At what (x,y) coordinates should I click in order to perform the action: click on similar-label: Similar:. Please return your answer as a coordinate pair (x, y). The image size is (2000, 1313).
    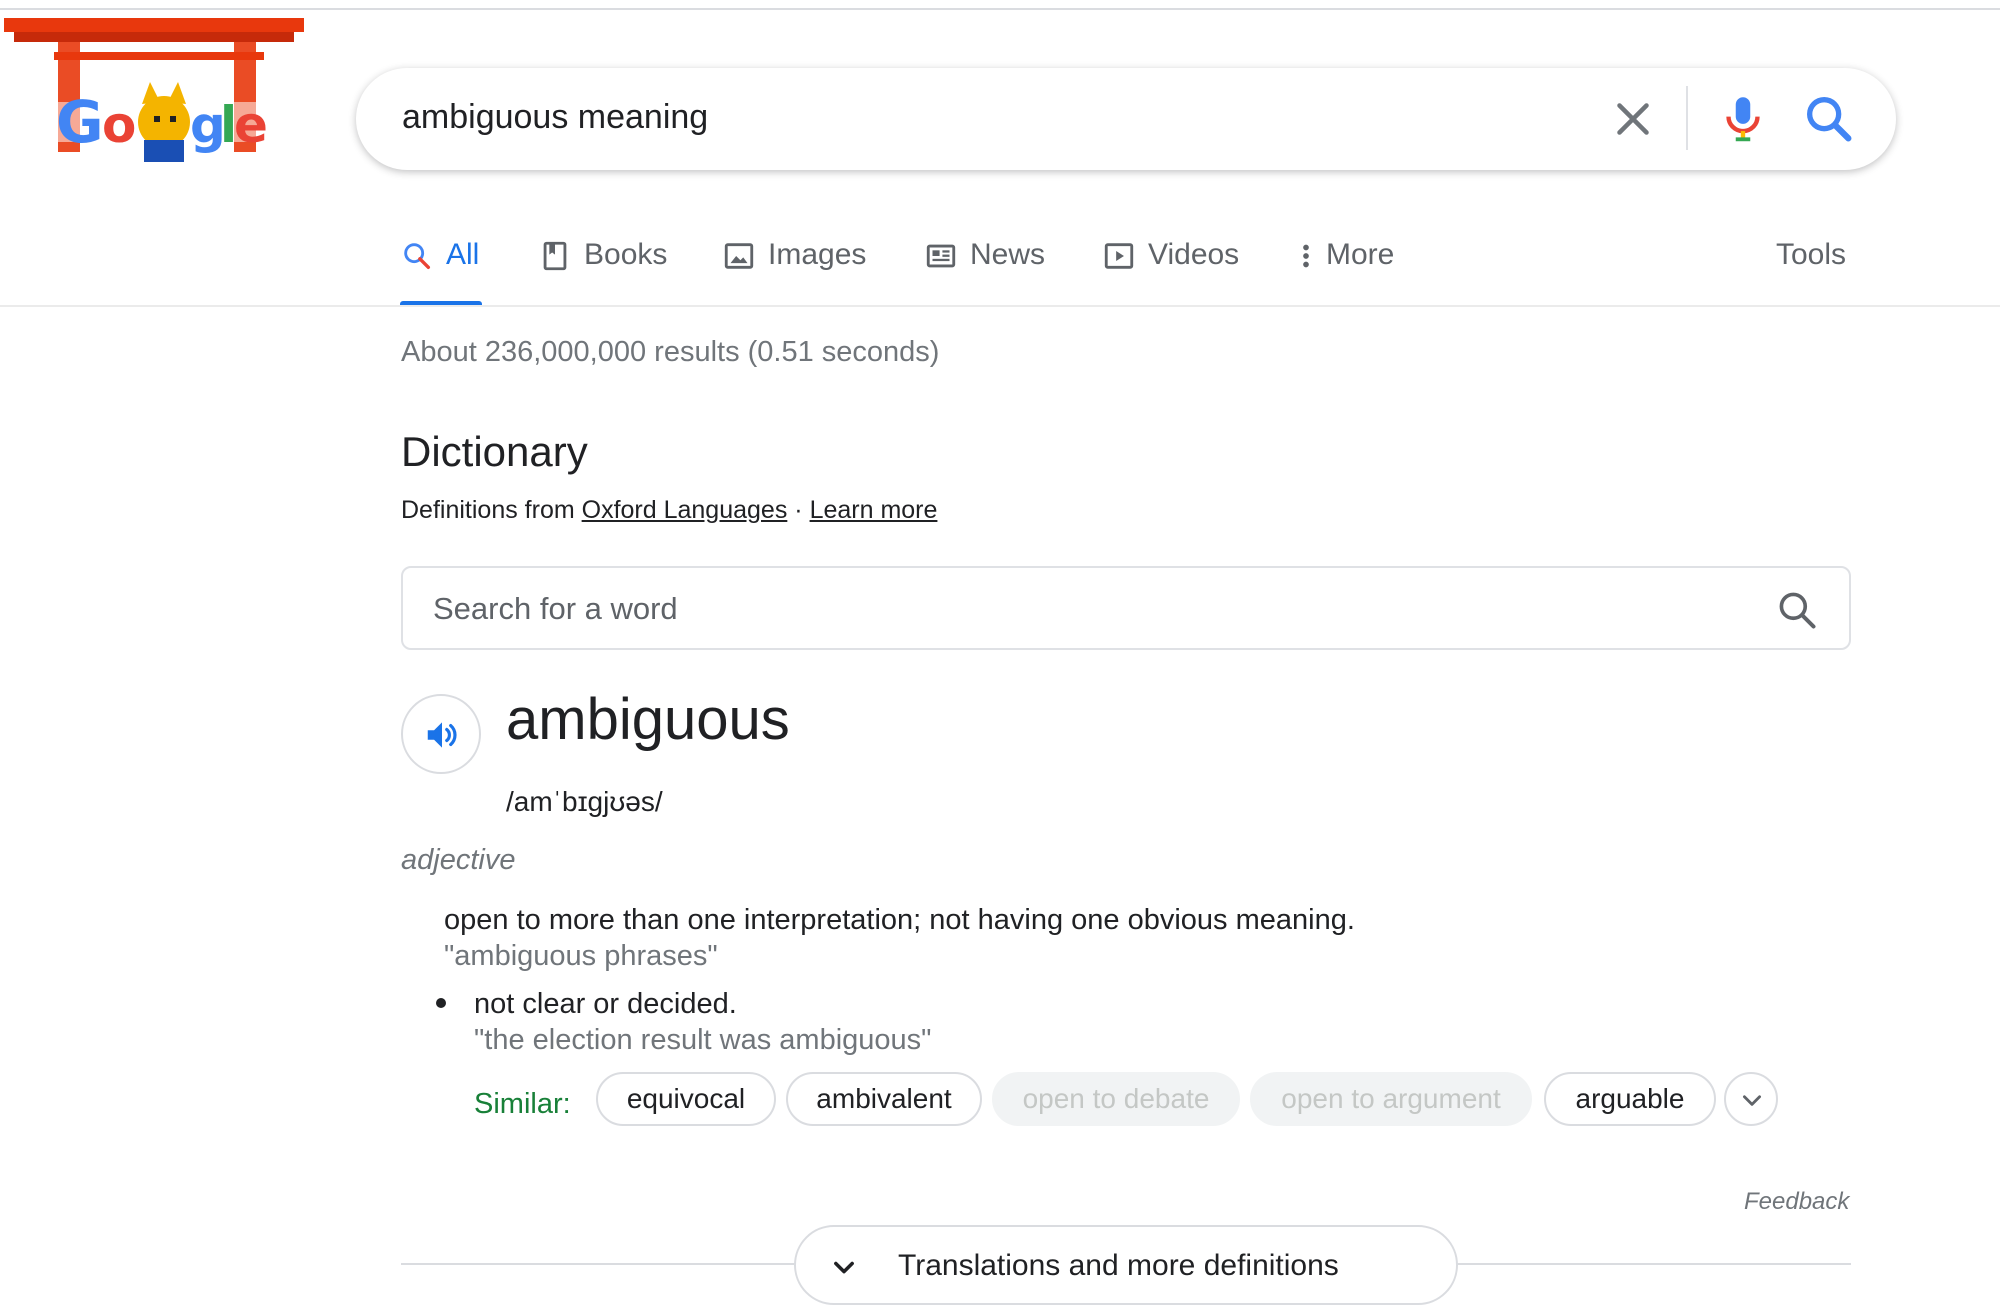
    Looking at the image, I should click on (522, 1104).